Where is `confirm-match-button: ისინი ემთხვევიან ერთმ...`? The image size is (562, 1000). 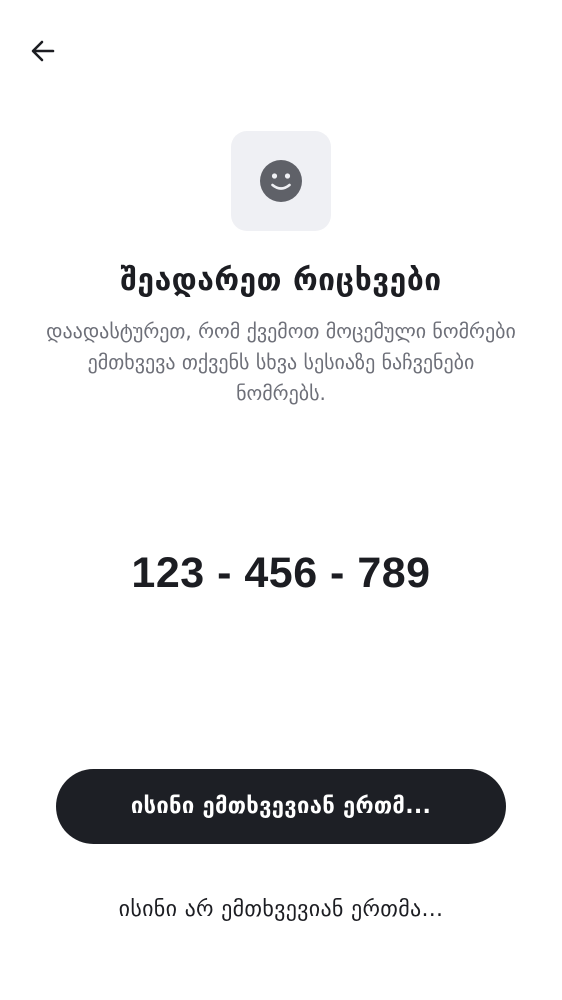 confirm-match-button: ისინი ემთხვევიან ერთმ... is located at coordinates (281, 806).